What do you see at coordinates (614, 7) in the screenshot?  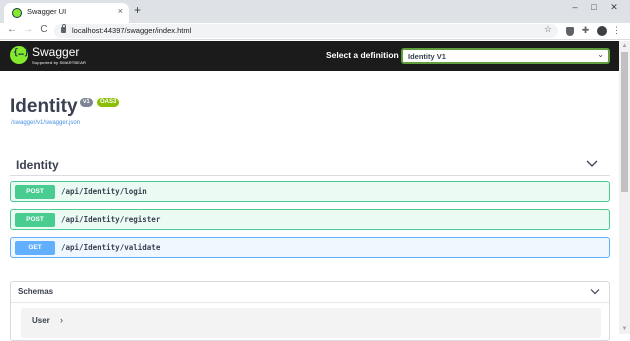 I see `window-close-button: ✕` at bounding box center [614, 7].